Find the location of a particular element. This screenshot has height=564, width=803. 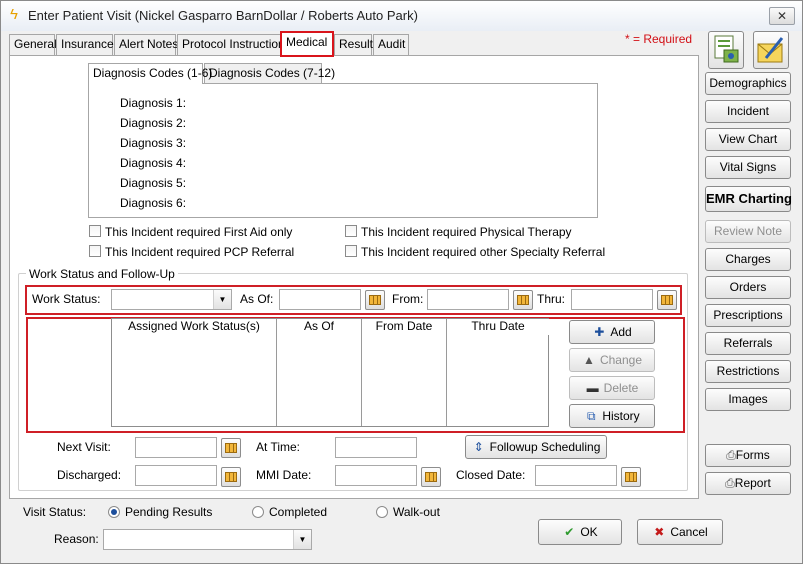

ok-button: ✔ OK is located at coordinates (580, 532).